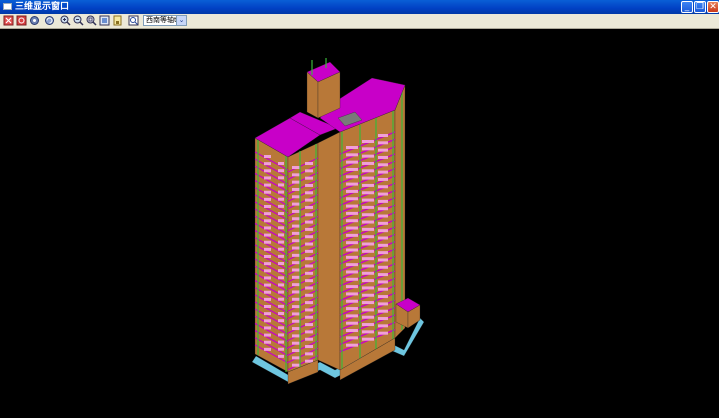 This screenshot has width=719, height=418. I want to click on restore-button: ❐, so click(700, 7).